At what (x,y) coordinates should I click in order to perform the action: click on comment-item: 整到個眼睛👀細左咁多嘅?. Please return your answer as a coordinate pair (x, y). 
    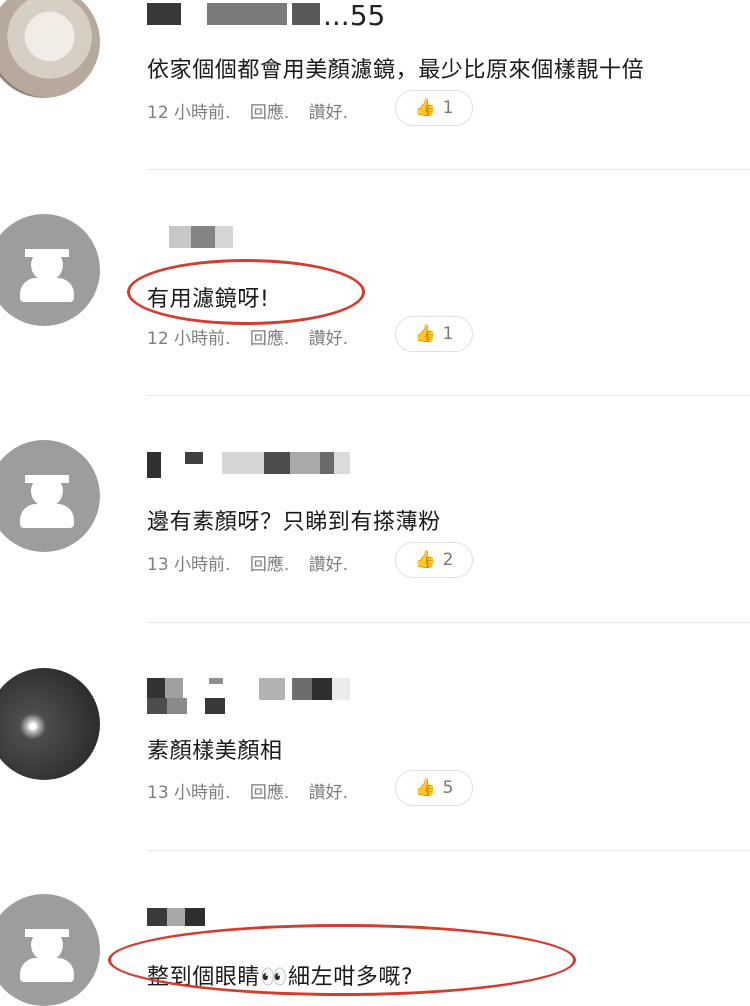
    Looking at the image, I should click on (375, 950).